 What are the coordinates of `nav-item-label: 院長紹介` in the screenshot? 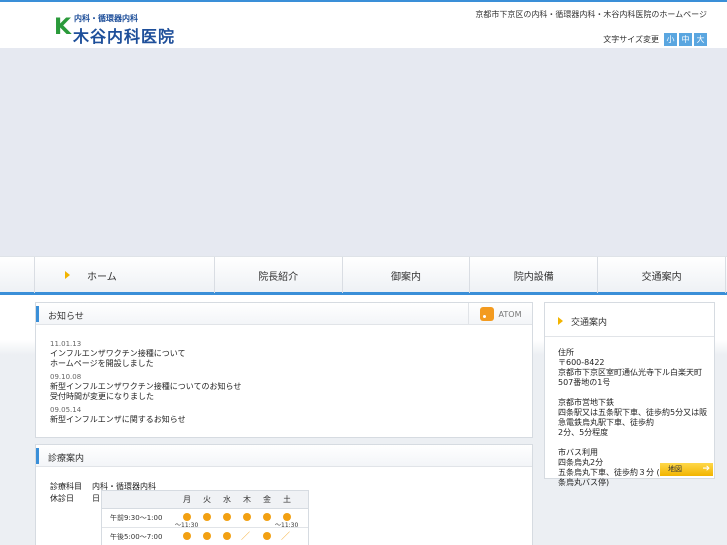 It's located at (278, 277).